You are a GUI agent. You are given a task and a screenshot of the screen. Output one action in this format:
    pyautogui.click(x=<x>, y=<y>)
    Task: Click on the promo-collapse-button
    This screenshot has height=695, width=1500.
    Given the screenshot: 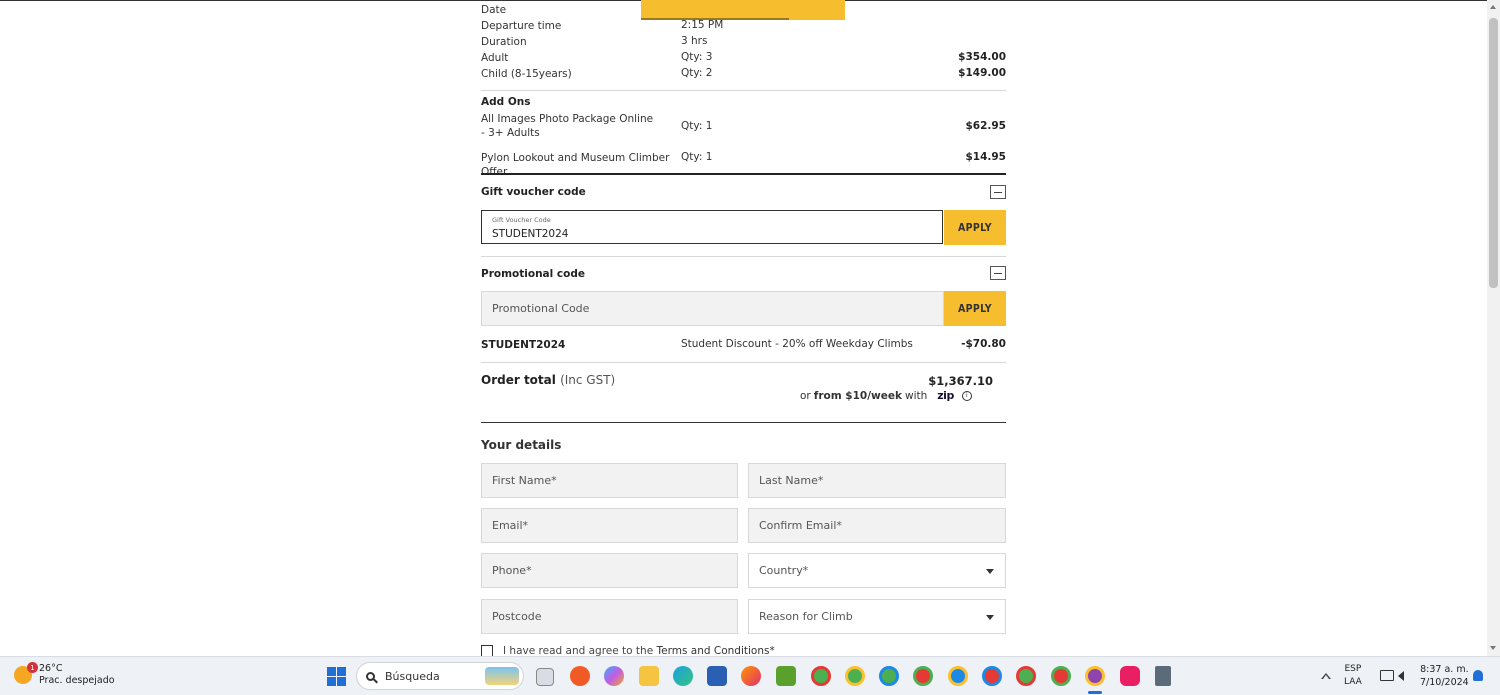 What is the action you would take?
    pyautogui.click(x=998, y=273)
    